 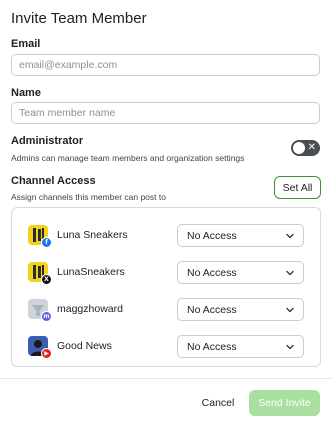 What do you see at coordinates (84, 346) in the screenshot?
I see `channel-name: Good News` at bounding box center [84, 346].